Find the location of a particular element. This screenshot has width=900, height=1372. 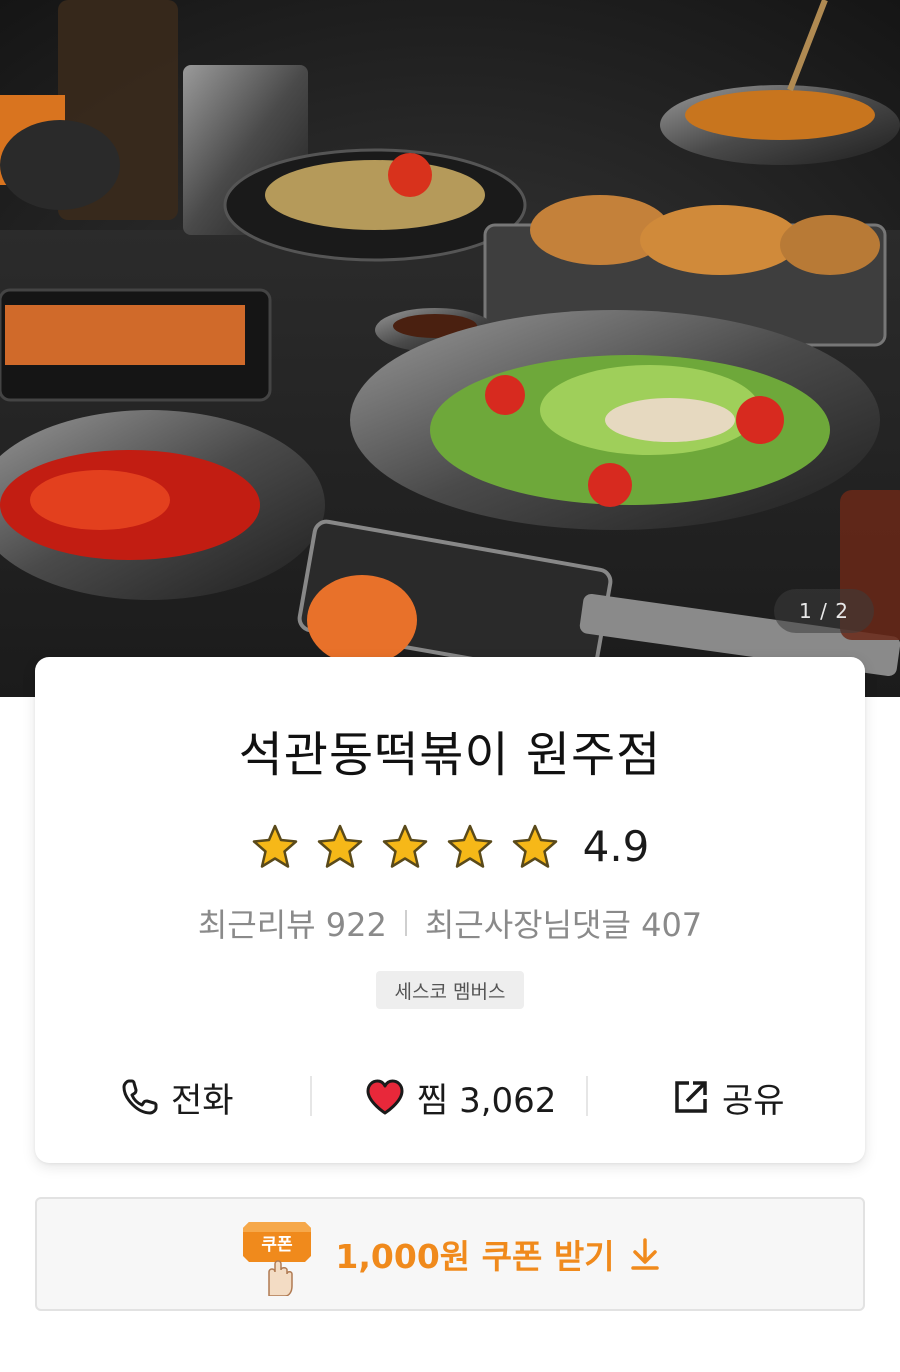

review-stats: 최근리뷰 922 최근사장님댓글 407 is located at coordinates (450, 923).